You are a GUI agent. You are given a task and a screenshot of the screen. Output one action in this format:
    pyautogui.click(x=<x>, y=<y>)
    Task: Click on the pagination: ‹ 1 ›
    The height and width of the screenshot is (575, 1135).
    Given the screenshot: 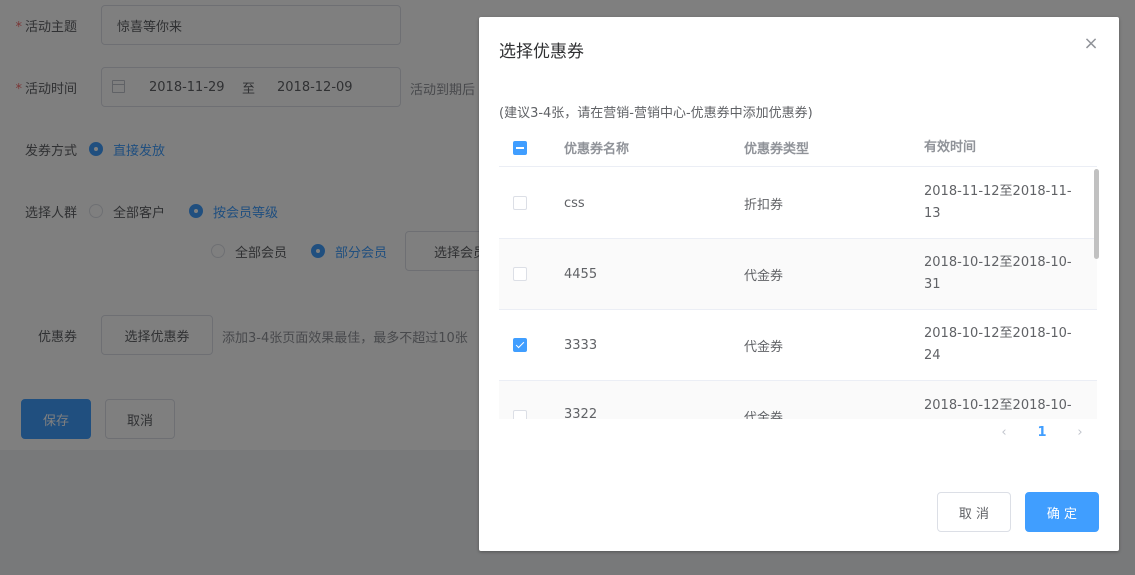 What is the action you would take?
    pyautogui.click(x=1042, y=432)
    